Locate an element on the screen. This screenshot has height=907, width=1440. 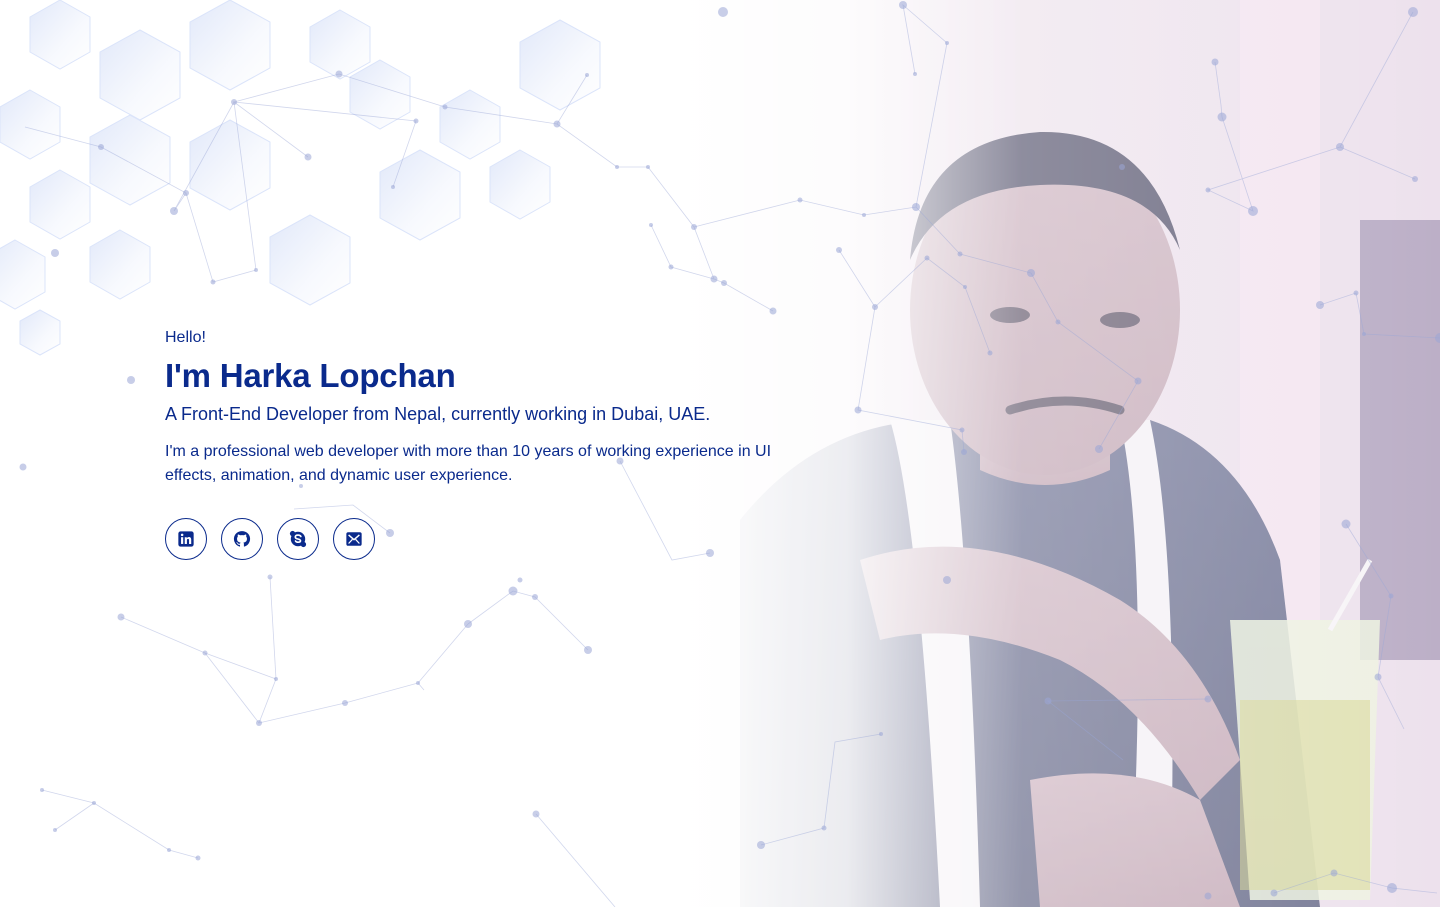
linkedin-button is located at coordinates (186, 539).